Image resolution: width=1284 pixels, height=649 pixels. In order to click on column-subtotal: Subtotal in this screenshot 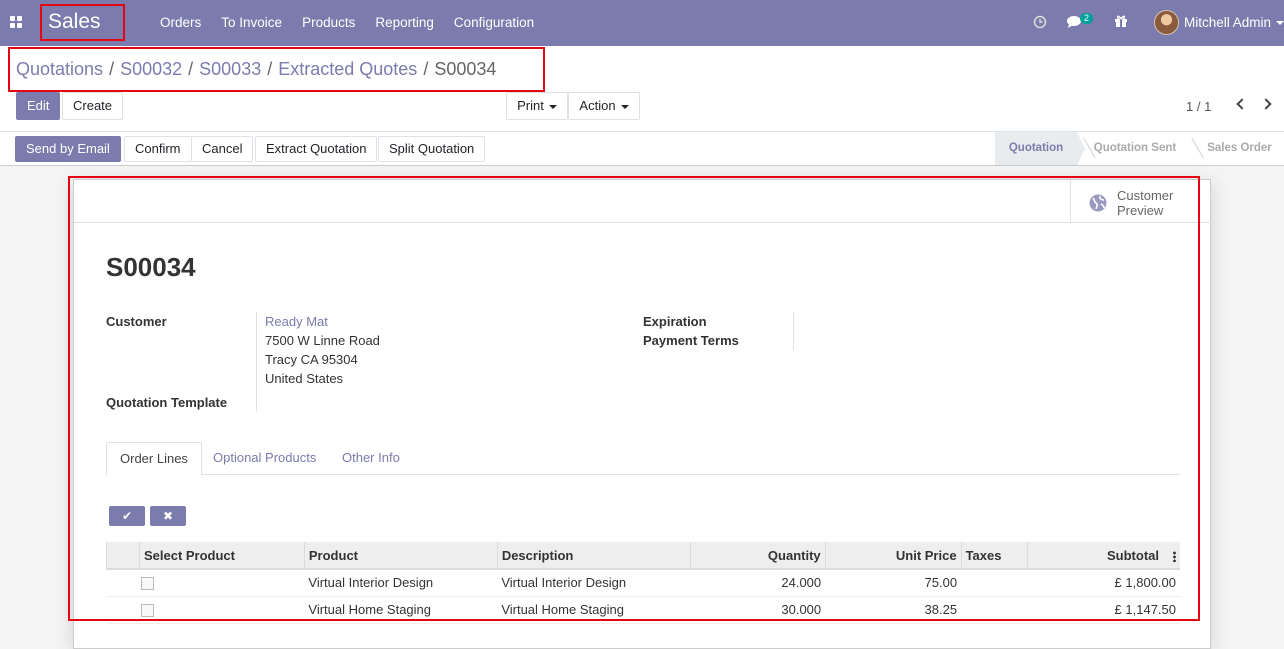, I will do `click(1103, 556)`.